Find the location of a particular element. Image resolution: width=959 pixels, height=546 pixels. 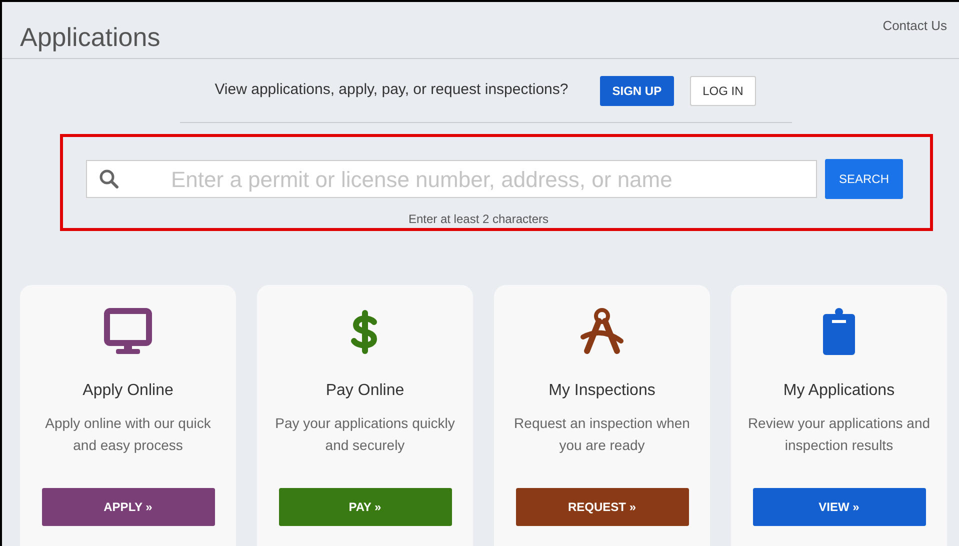

card-action-button: PAY » is located at coordinates (365, 507).